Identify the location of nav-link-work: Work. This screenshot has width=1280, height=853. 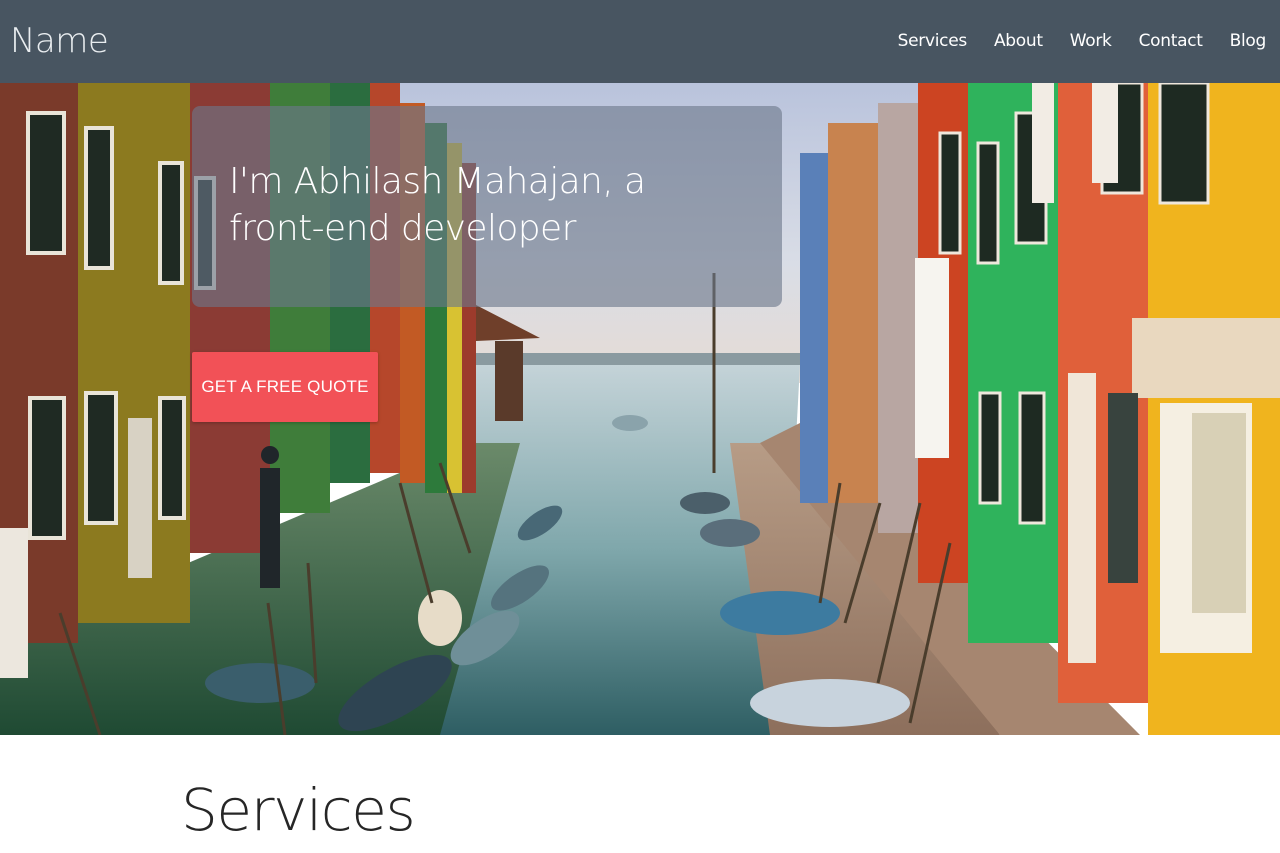
(1091, 41).